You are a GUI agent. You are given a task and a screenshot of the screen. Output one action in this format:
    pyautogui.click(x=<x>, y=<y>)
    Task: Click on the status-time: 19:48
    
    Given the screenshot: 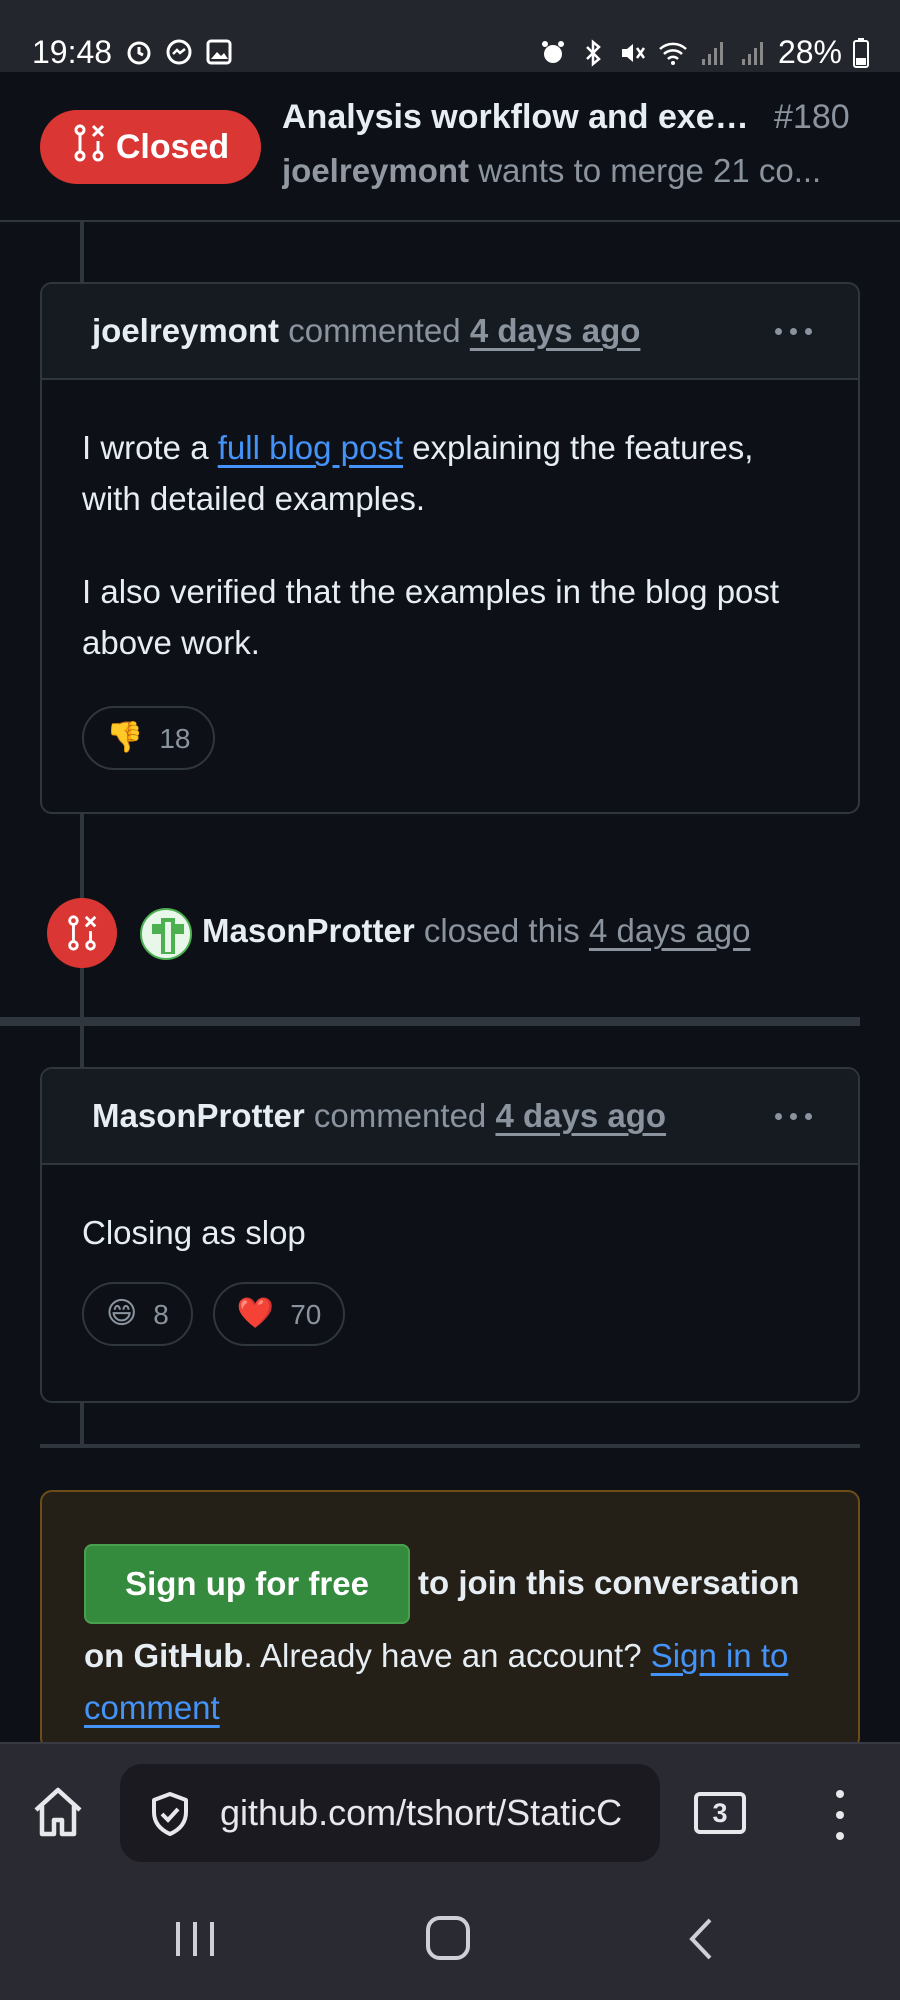 What is the action you would take?
    pyautogui.click(x=72, y=52)
    